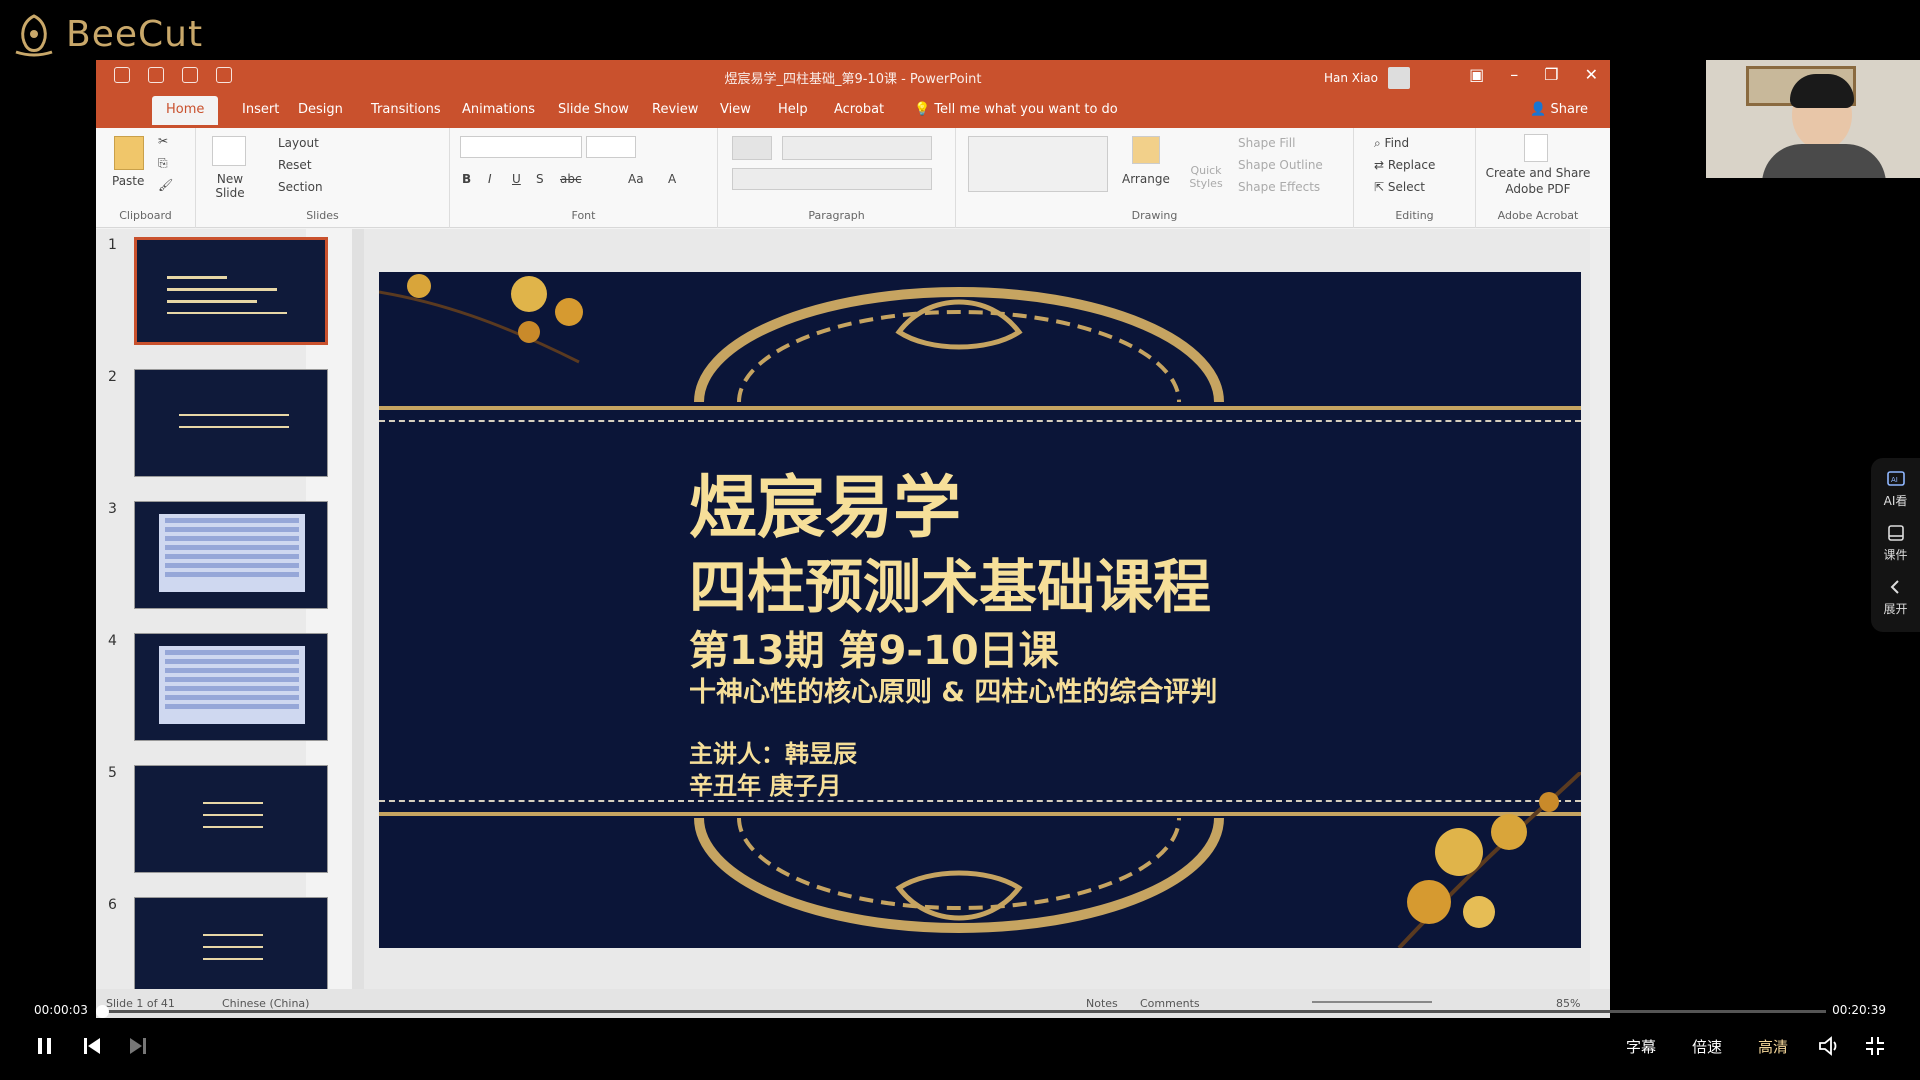 The image size is (1920, 1080). I want to click on courseware-button: 课件, so click(1895, 543).